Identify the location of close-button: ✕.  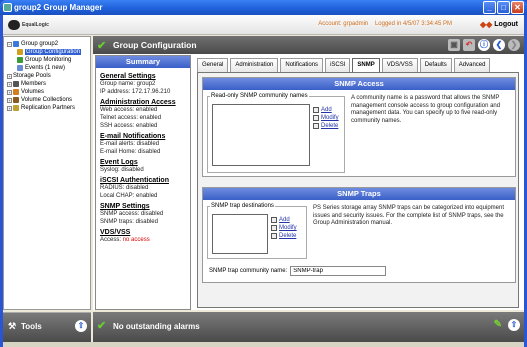
(517, 7).